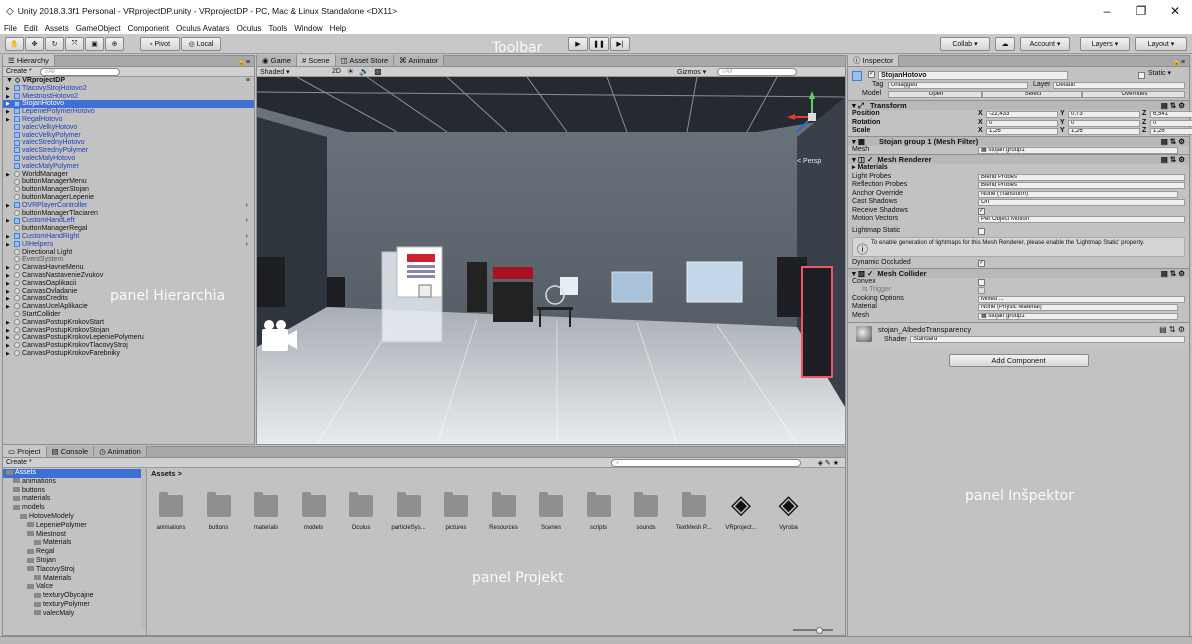  Describe the element at coordinates (1018, 105) in the screenshot. I see `transform-header: ▾ ⤢ Transform ▤ ⇅ ⚙` at that location.